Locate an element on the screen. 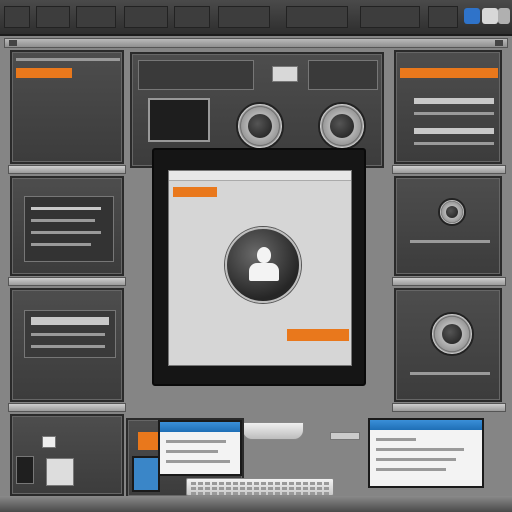 This screenshot has height=512, width=512. panel-lower-right is located at coordinates (448, 345).